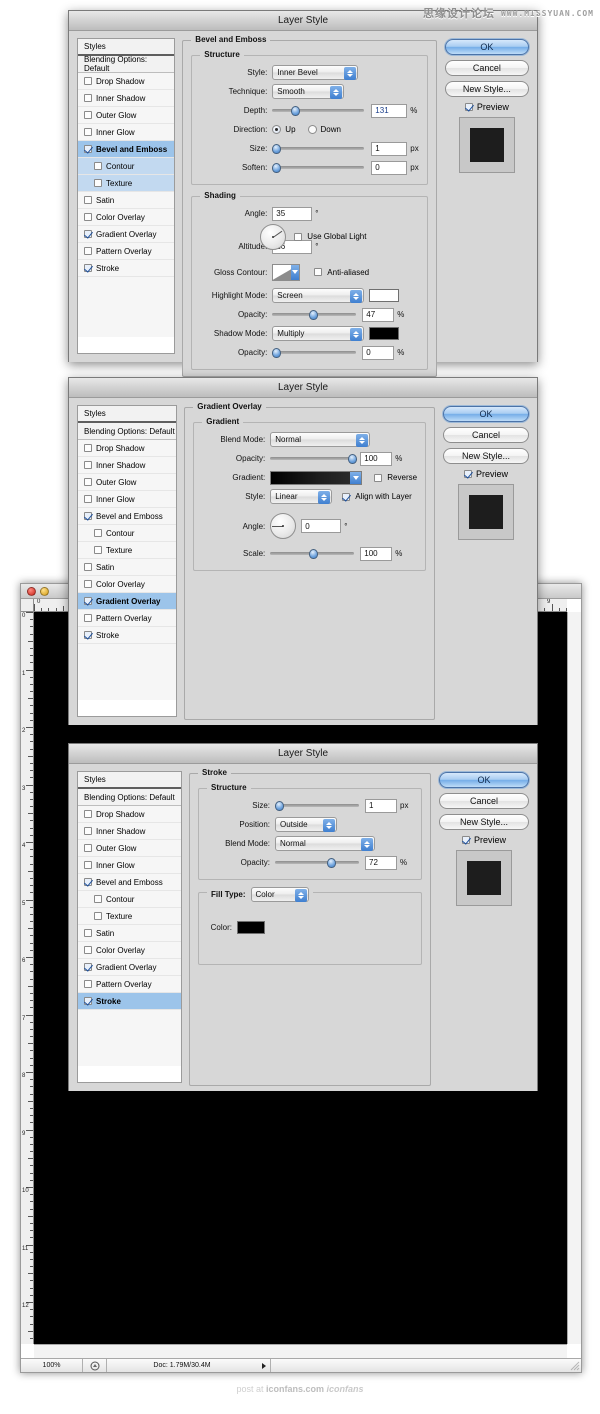  I want to click on angle-input: 35, so click(292, 213).